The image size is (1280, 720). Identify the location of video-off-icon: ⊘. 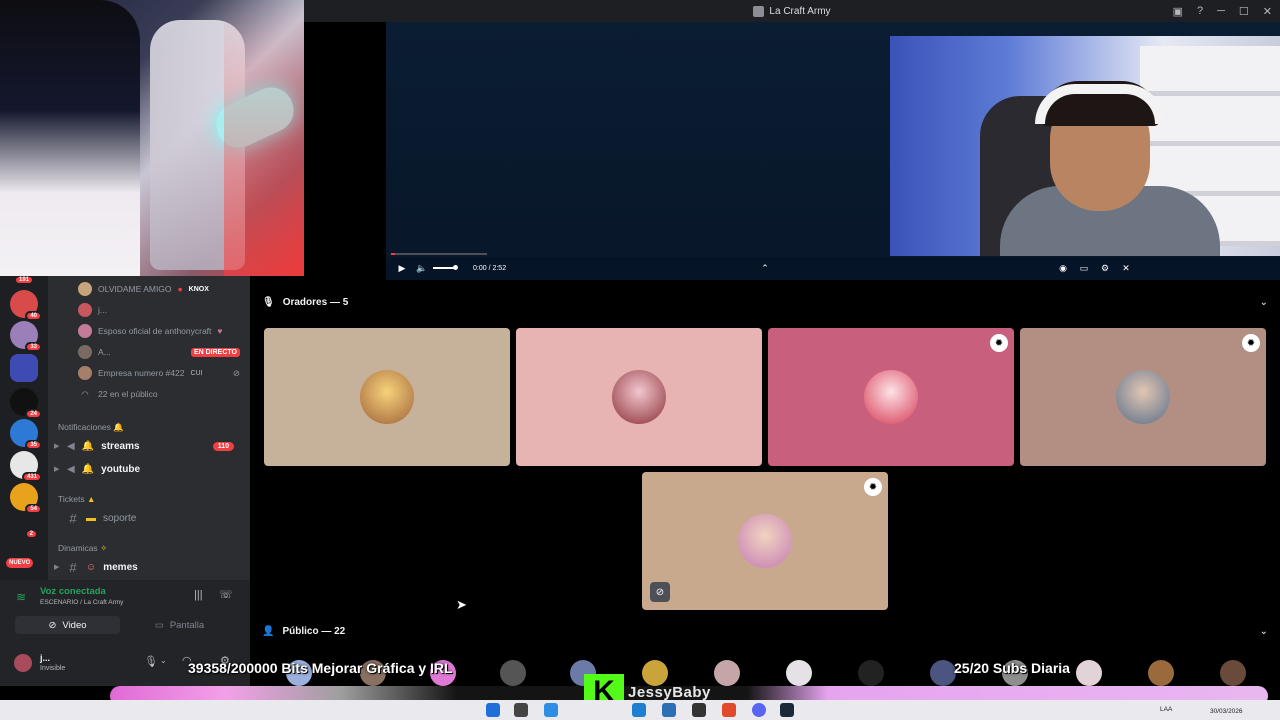
(52, 625).